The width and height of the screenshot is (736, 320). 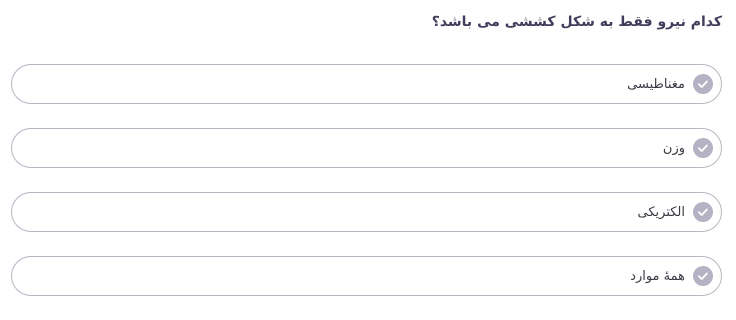 What do you see at coordinates (657, 276) in the screenshot?
I see `answer-option-label: همهٔ موارد` at bounding box center [657, 276].